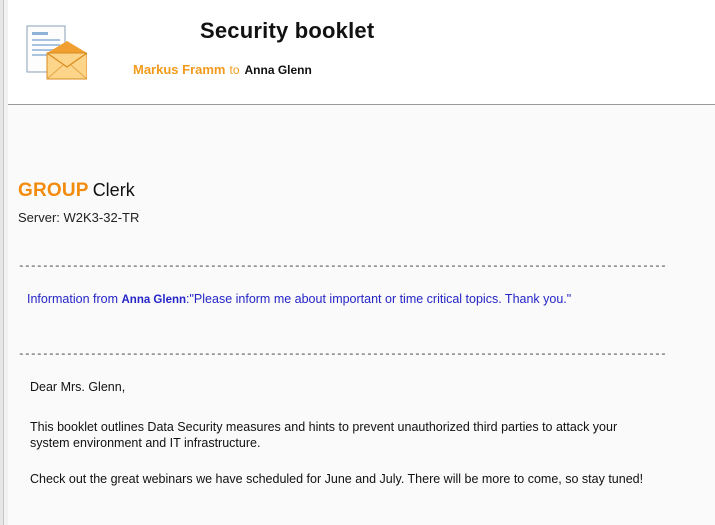 This screenshot has width=715, height=525. I want to click on greeting: Dear Mrs. Glenn,, so click(78, 387).